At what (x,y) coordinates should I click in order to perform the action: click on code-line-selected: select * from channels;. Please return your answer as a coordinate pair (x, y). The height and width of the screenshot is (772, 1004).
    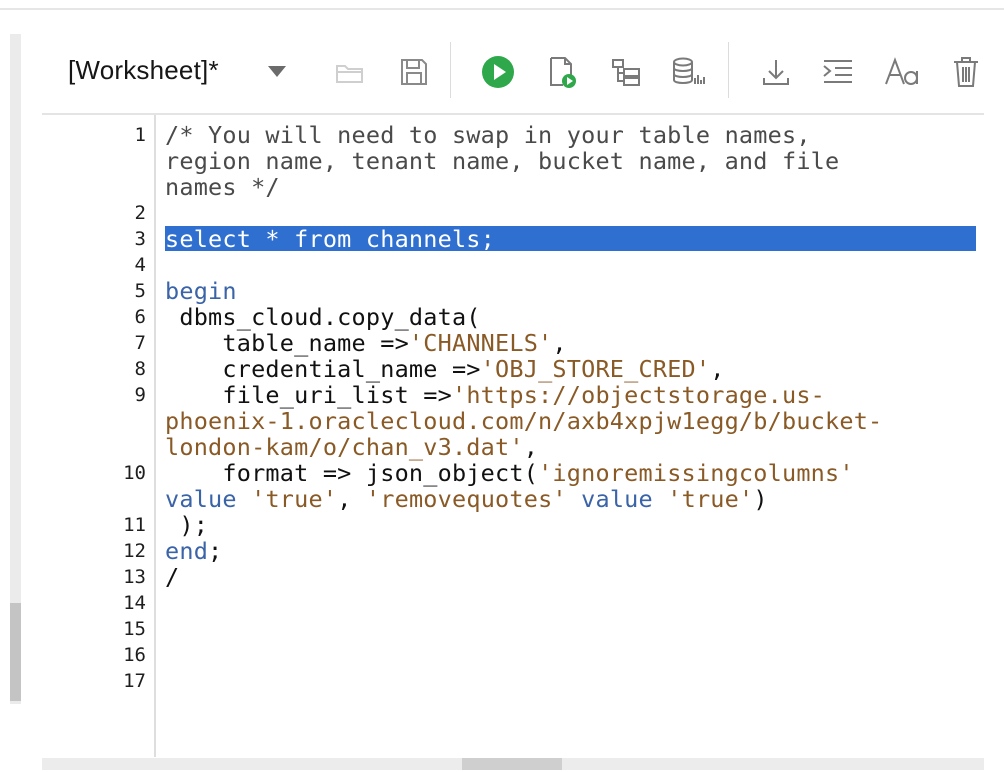
    Looking at the image, I should click on (330, 239).